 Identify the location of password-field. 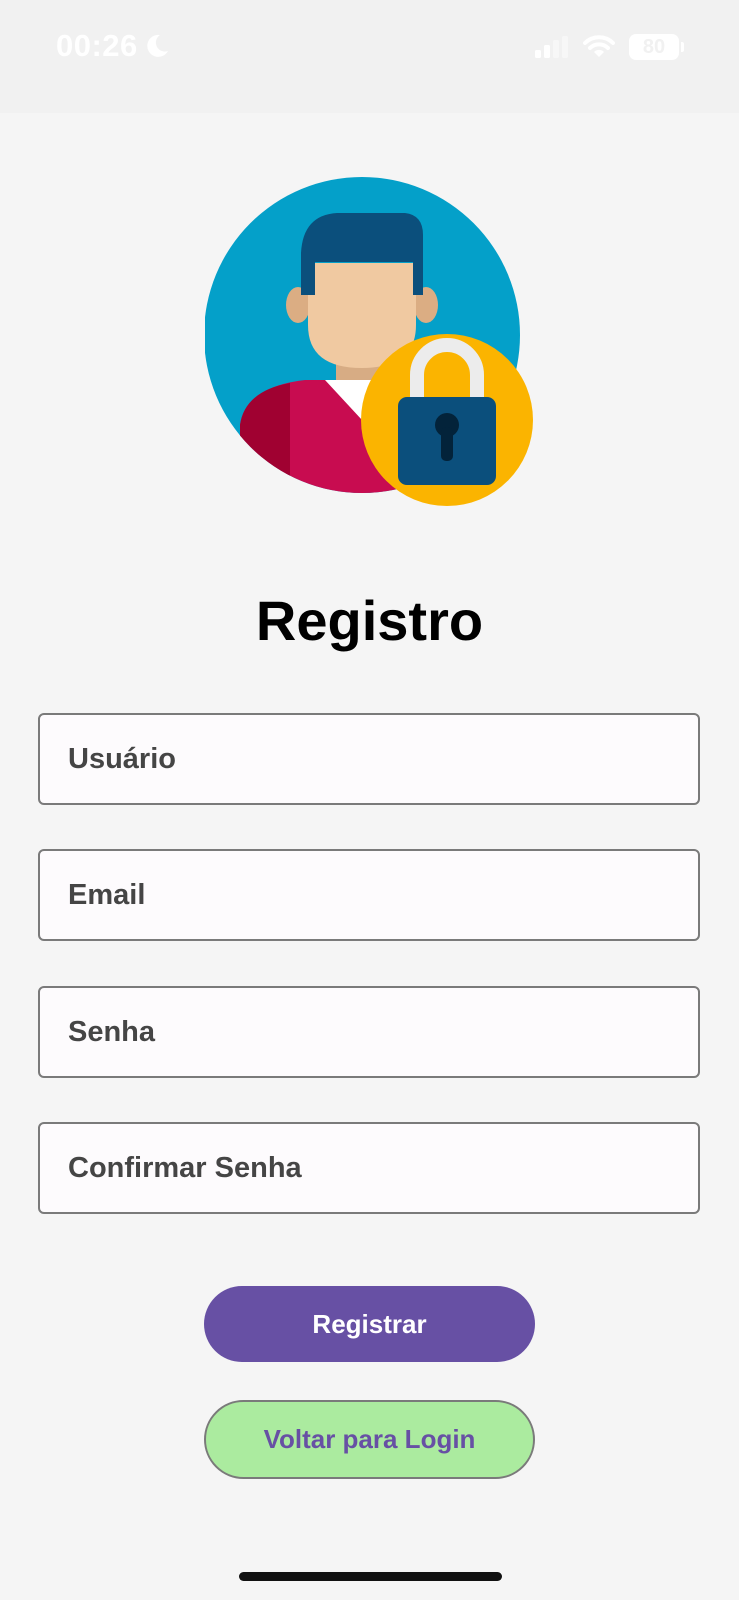
(369, 1032).